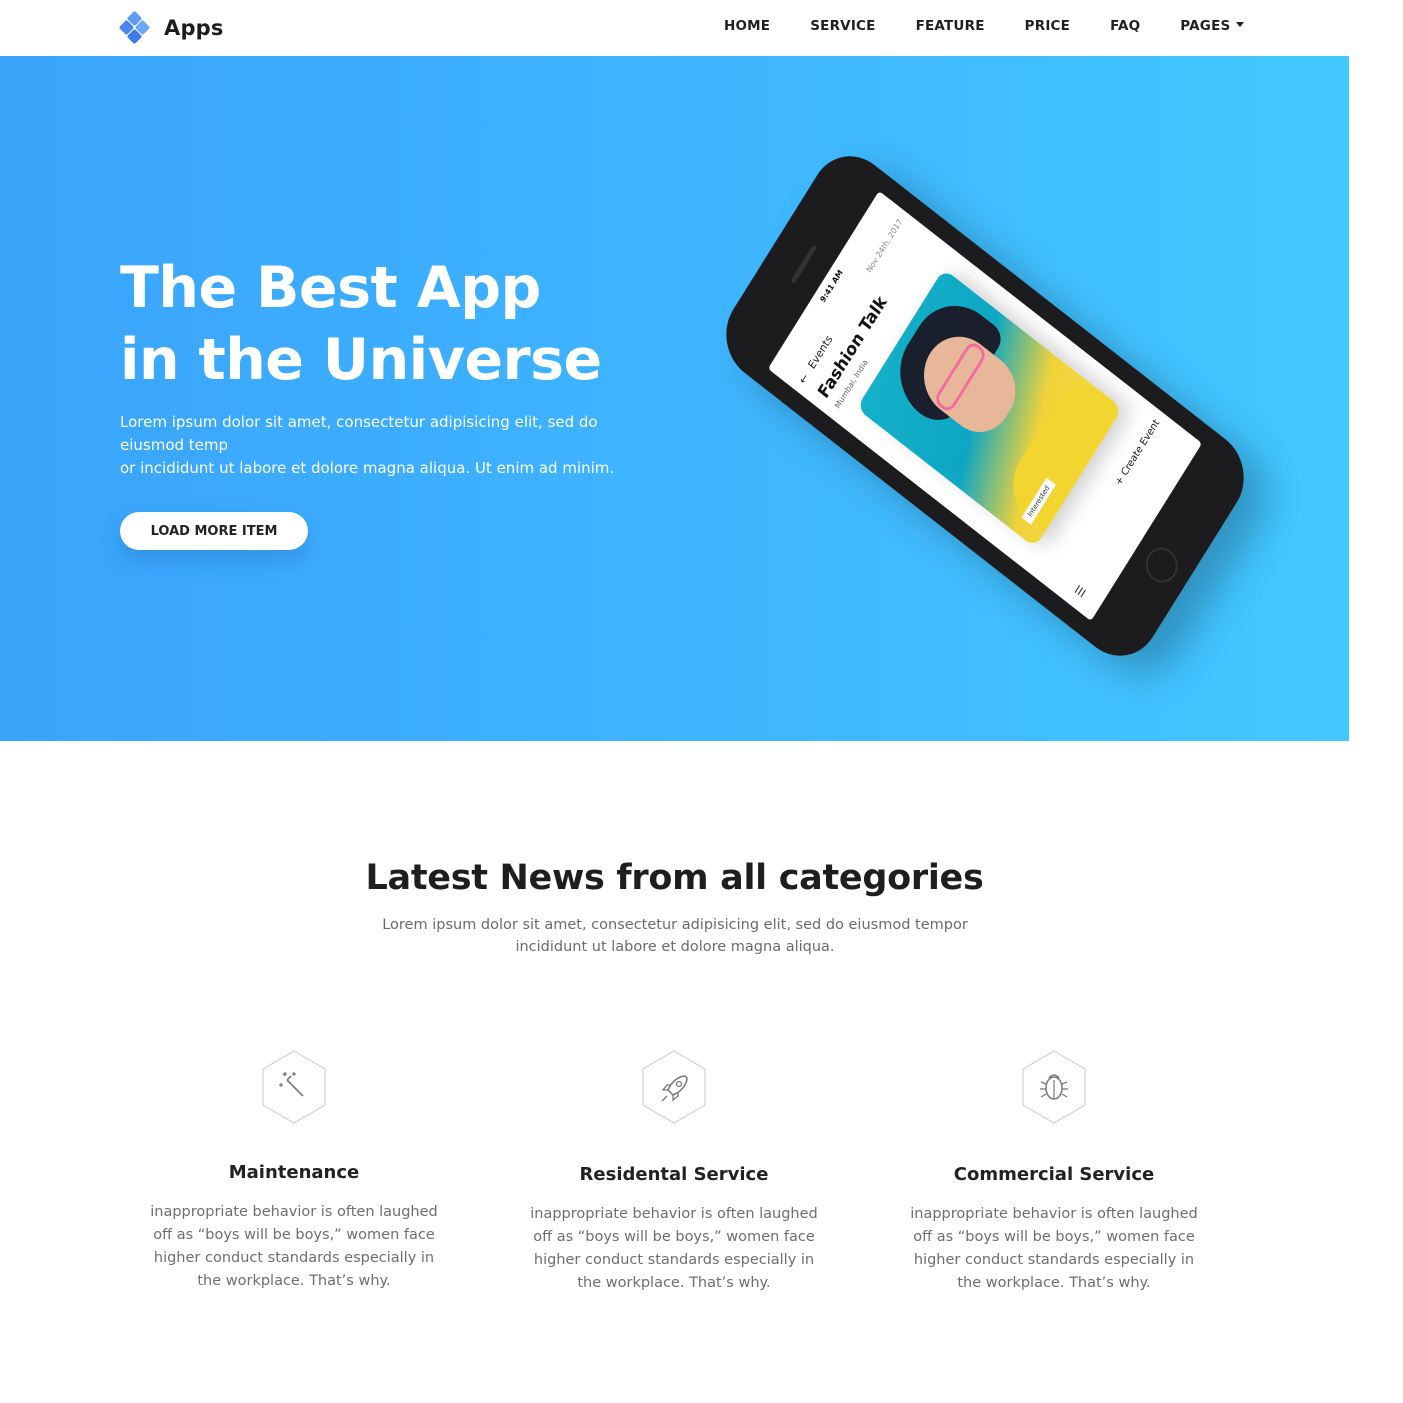  What do you see at coordinates (194, 28) in the screenshot?
I see `brand-name: Apps` at bounding box center [194, 28].